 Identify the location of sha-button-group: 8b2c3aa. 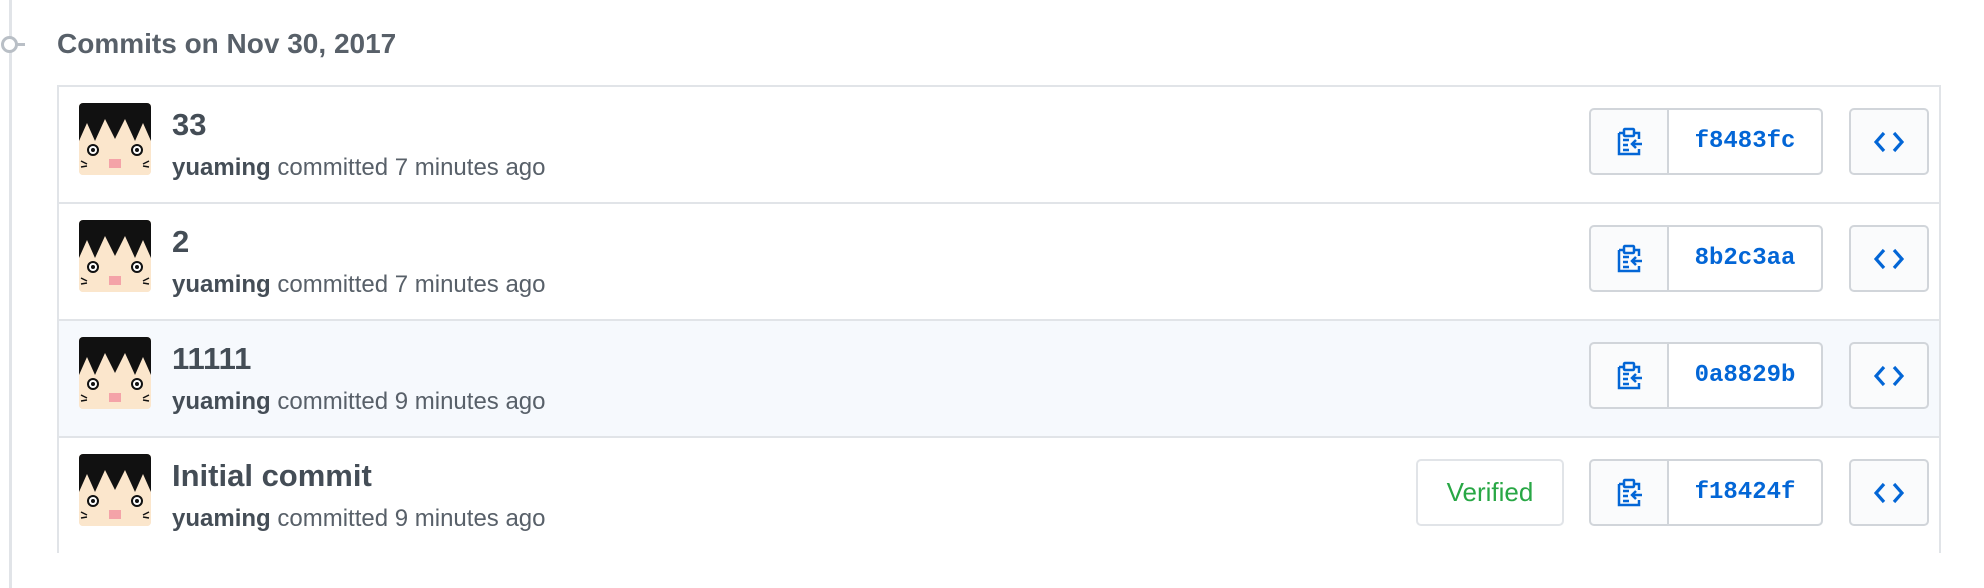
(1706, 258).